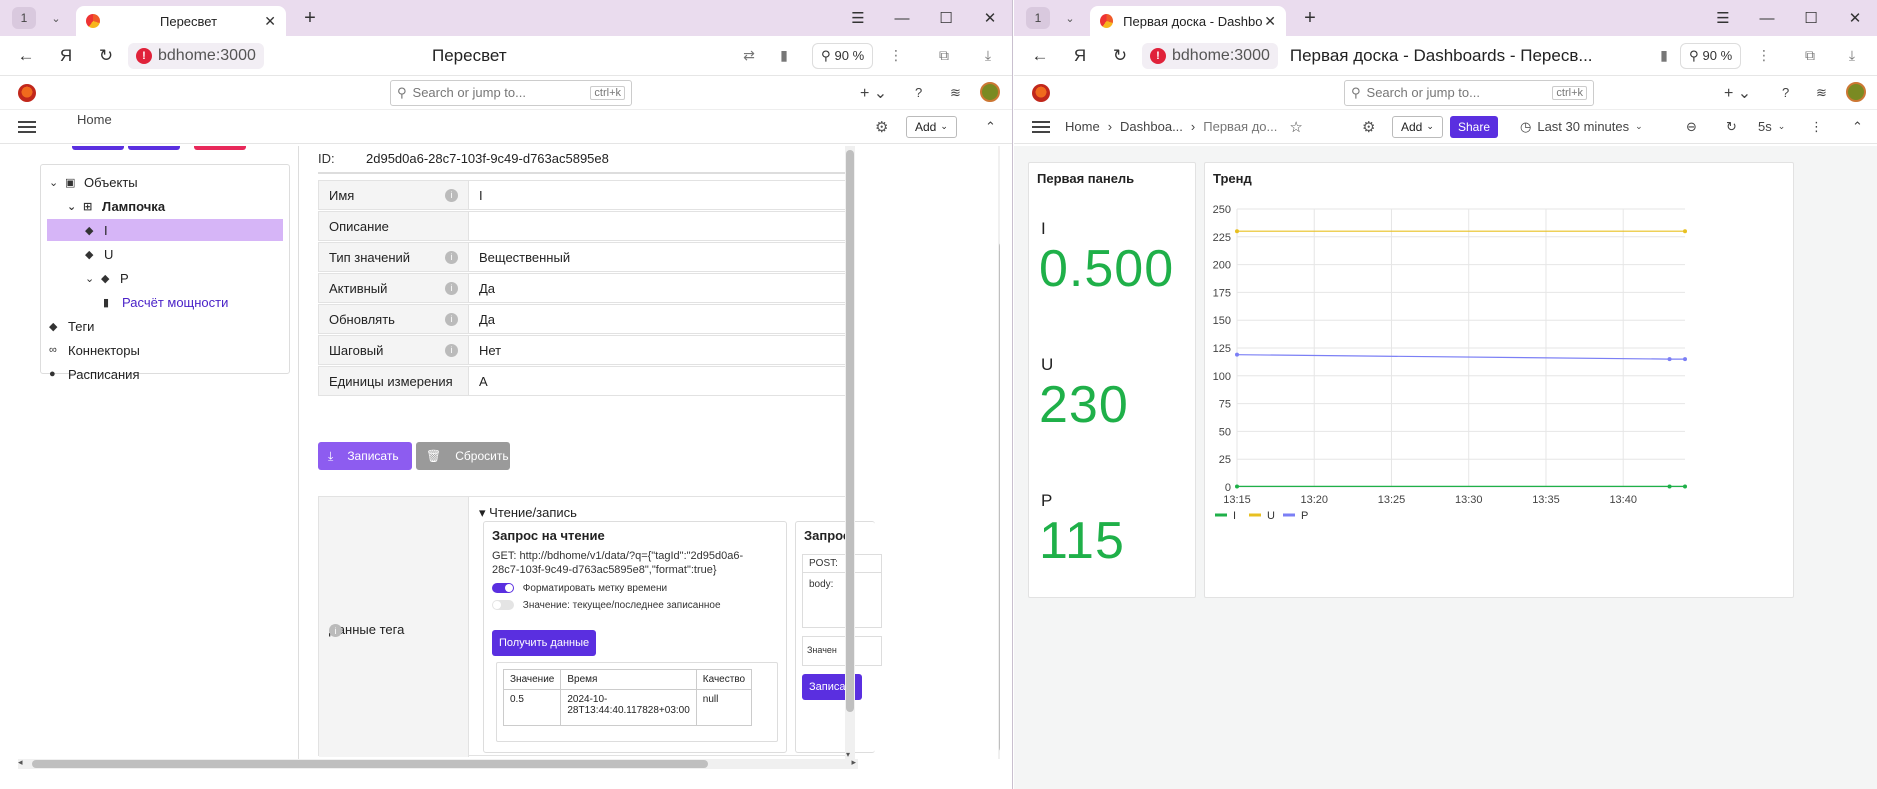 The image size is (1877, 789). Describe the element at coordinates (660, 381) in the screenshot. I see `field-value: A` at that location.